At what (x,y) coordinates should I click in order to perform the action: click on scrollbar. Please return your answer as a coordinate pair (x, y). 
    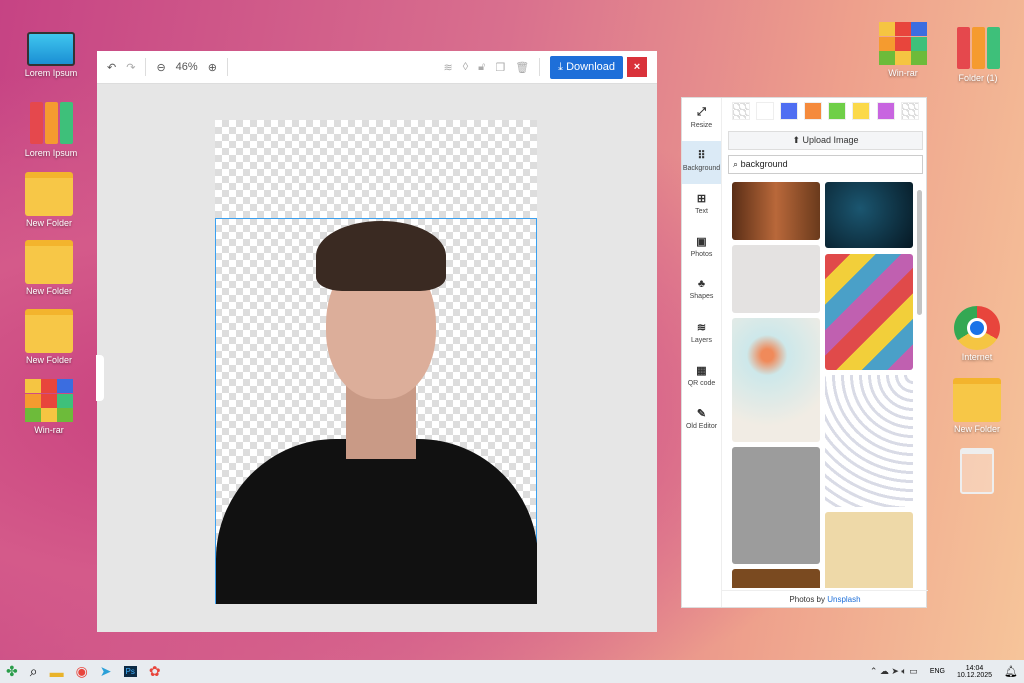
    Looking at the image, I should click on (919, 252).